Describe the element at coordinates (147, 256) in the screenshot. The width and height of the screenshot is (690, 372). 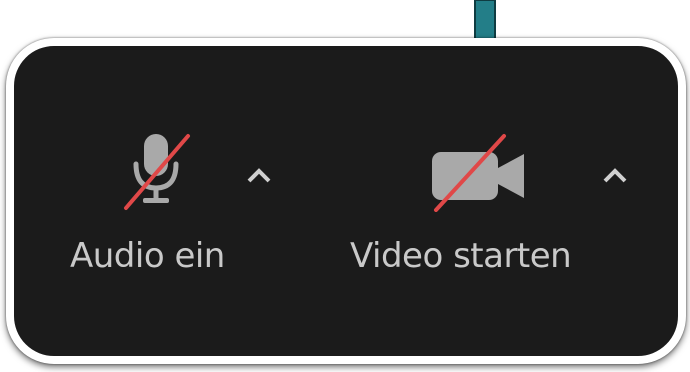
I see `audio-button-label: Audio ein` at that location.